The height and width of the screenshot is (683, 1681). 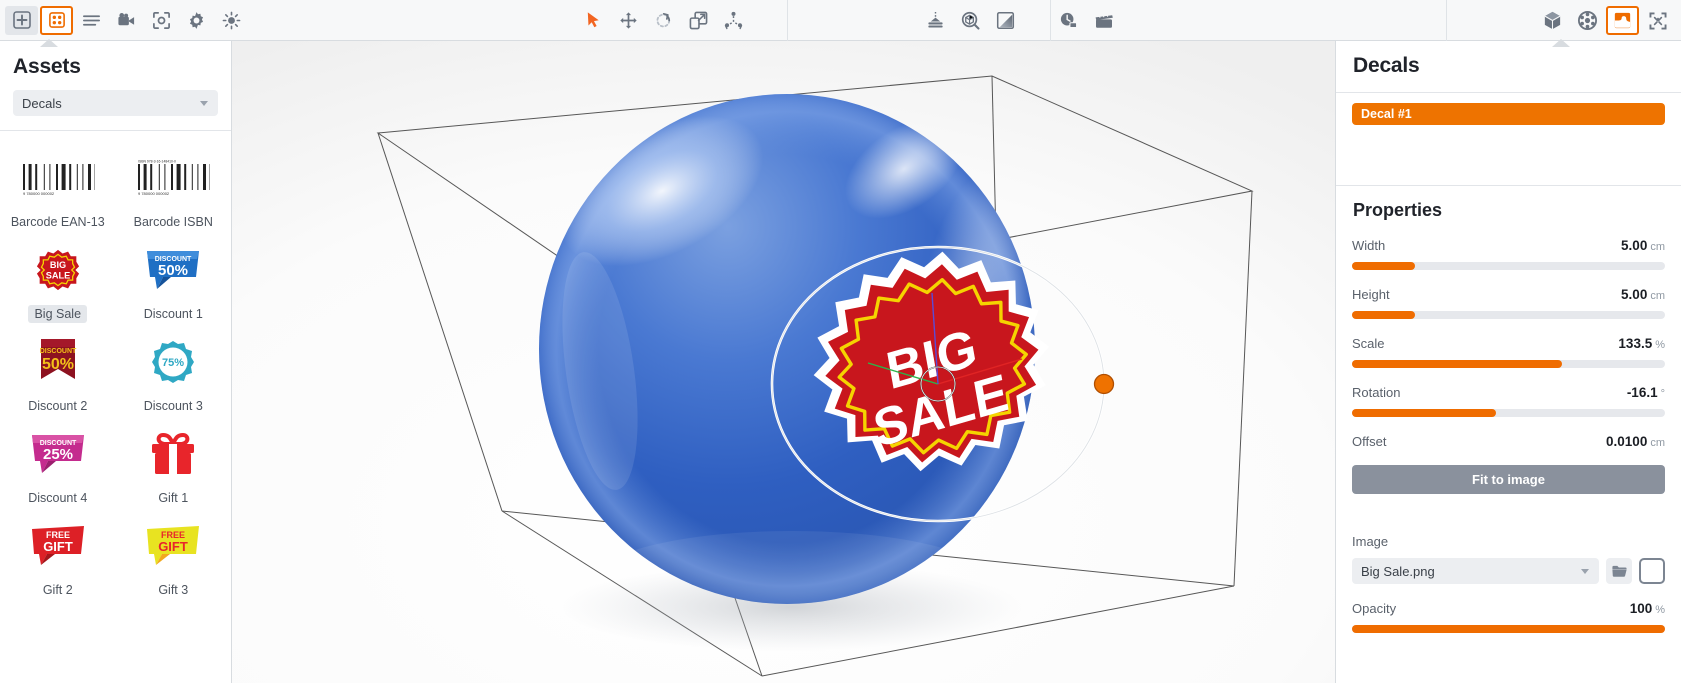 What do you see at coordinates (1398, 571) in the screenshot?
I see `image-select-value: Big Sale.png` at bounding box center [1398, 571].